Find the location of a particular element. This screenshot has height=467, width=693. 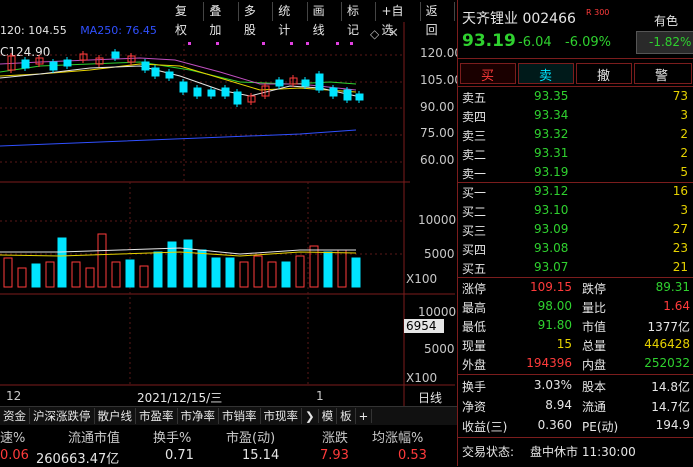

stock-badge: R 300 is located at coordinates (598, 12).